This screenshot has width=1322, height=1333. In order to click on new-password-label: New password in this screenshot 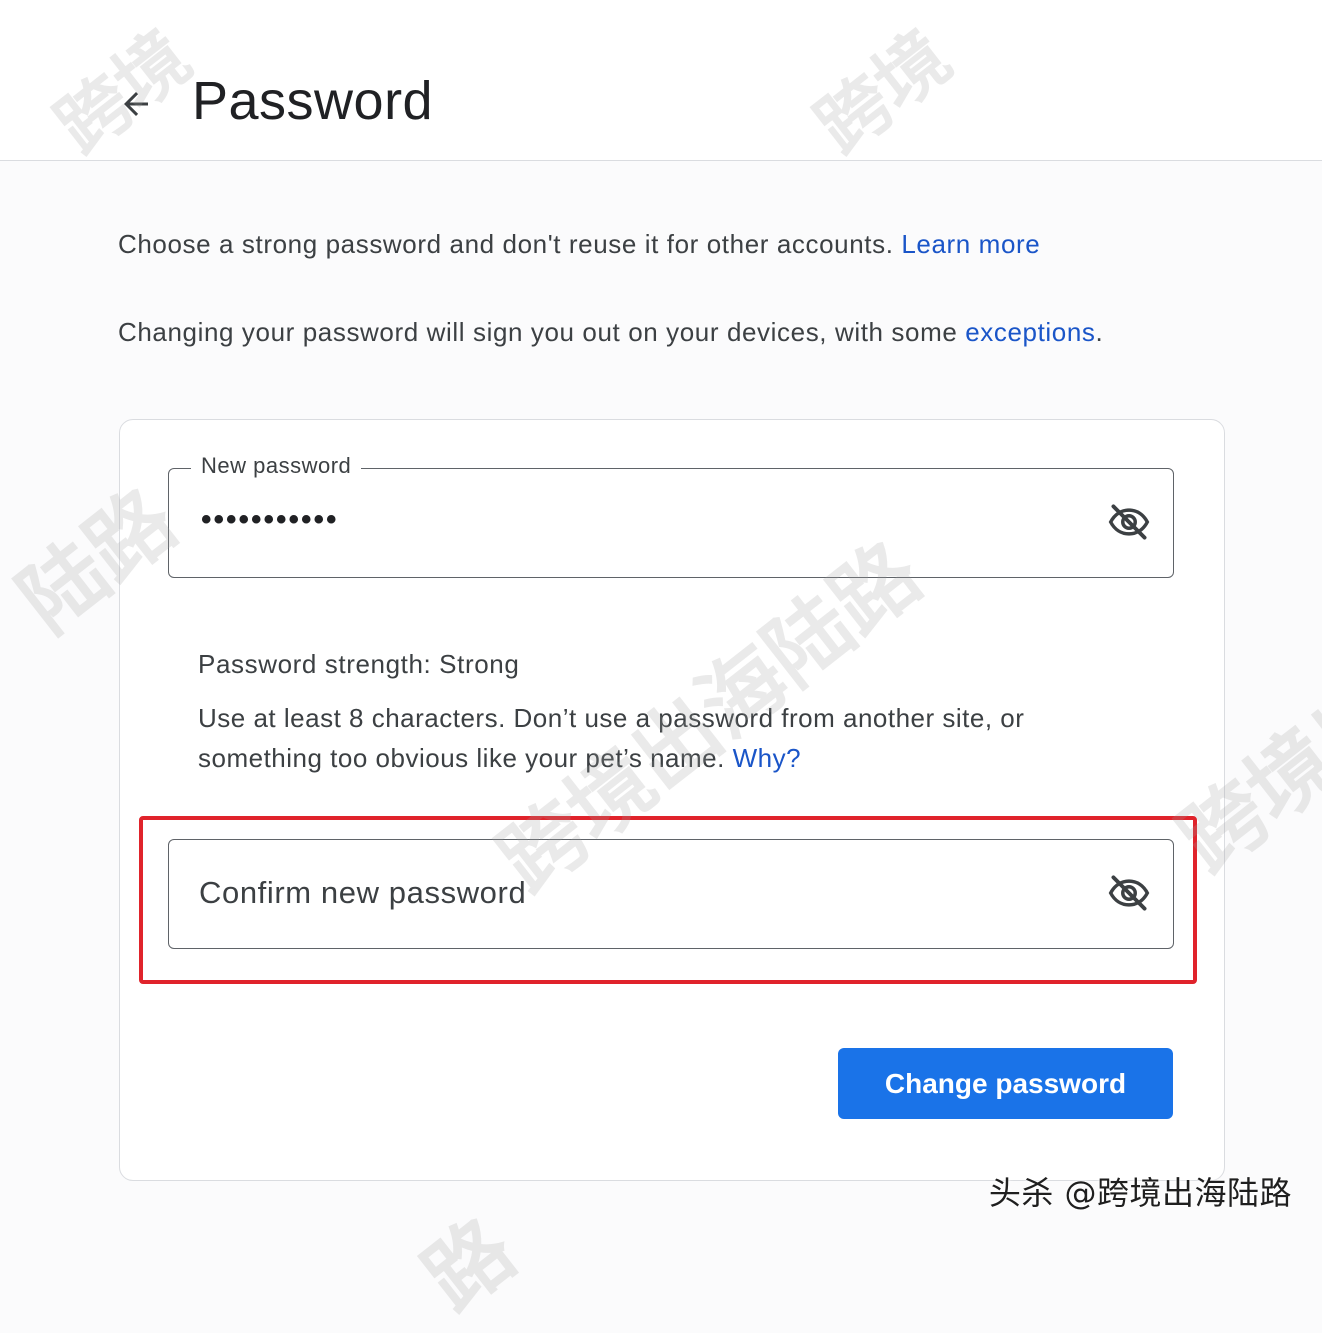, I will do `click(276, 466)`.